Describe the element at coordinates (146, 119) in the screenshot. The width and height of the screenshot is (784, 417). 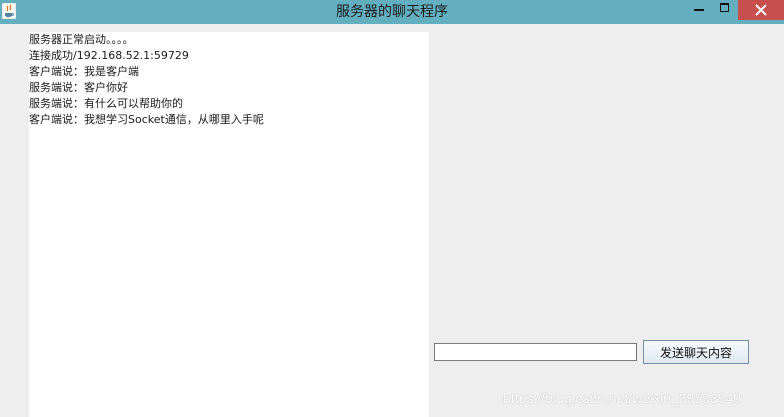
I see `chat-line: 客户端说：我想学习Socket通信，从哪里入手呢` at that location.